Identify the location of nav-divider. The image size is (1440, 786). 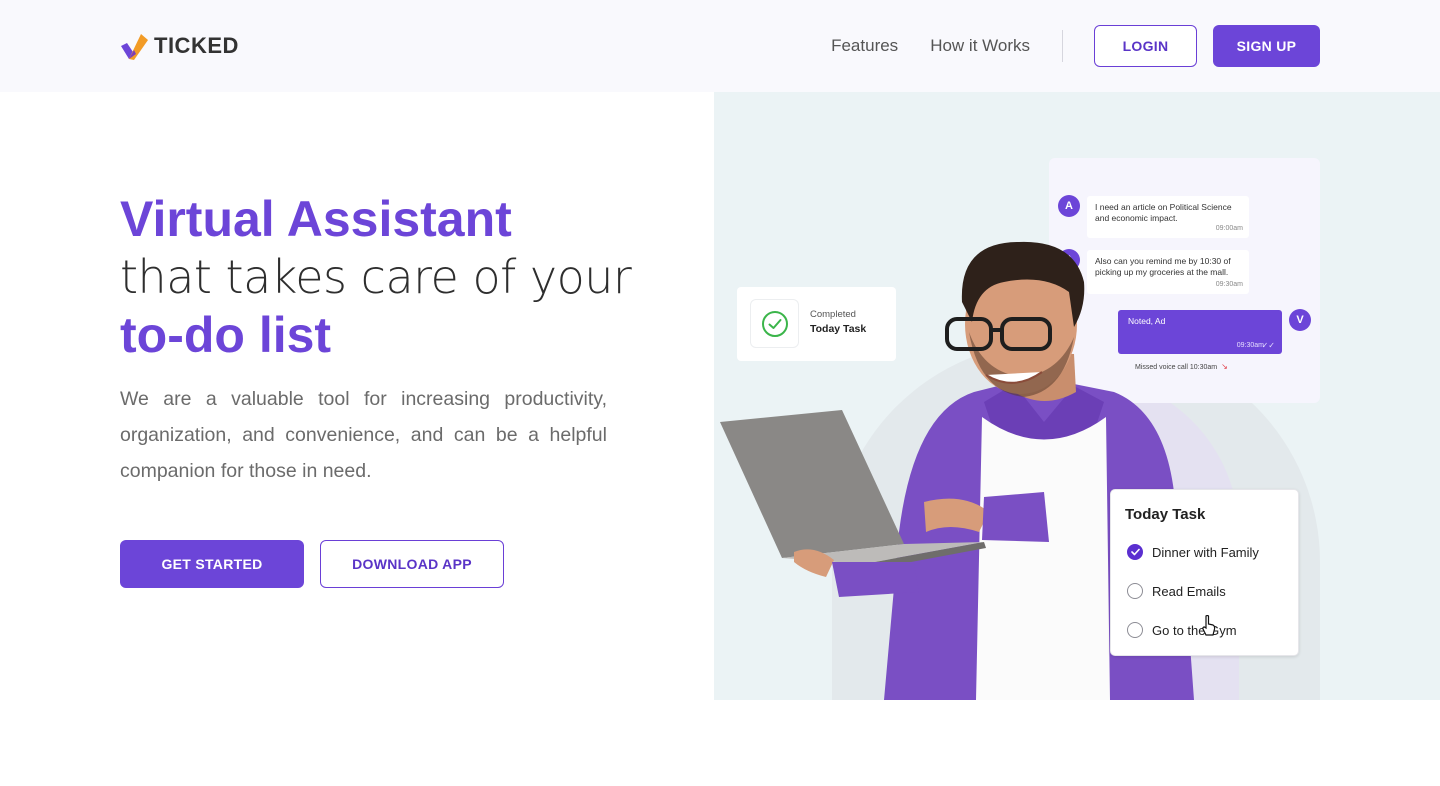
(1062, 46).